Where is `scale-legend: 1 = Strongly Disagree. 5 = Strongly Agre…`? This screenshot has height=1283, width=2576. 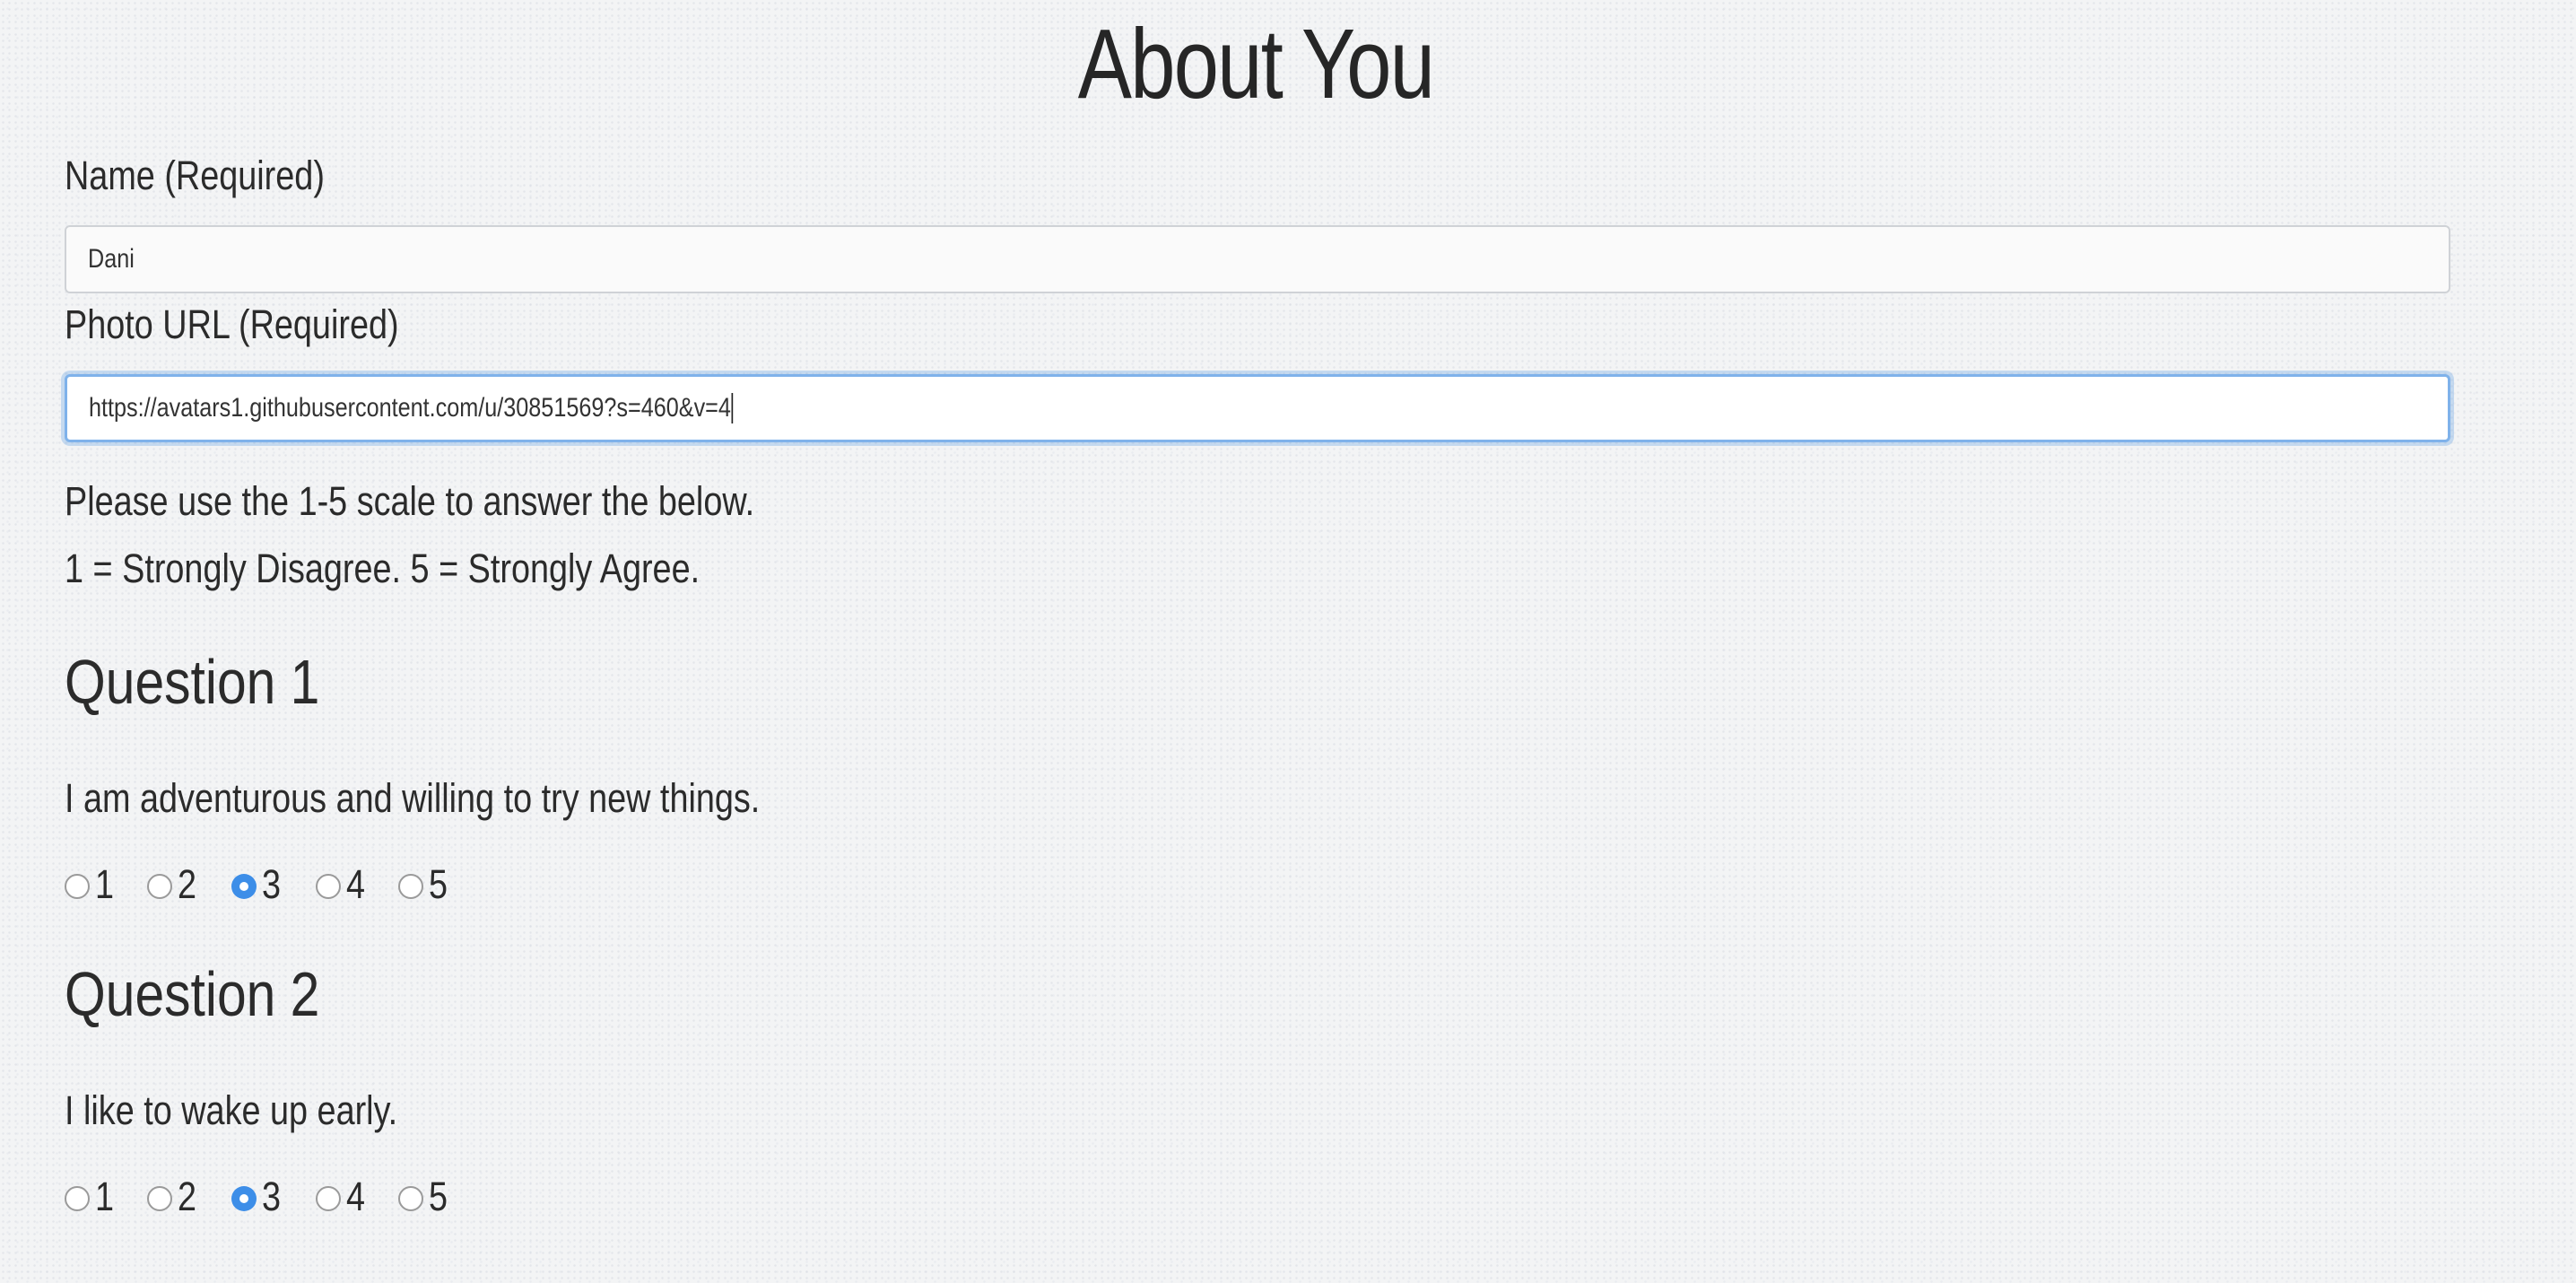 scale-legend: 1 = Strongly Disagree. 5 = Strongly Agre… is located at coordinates (383, 568).